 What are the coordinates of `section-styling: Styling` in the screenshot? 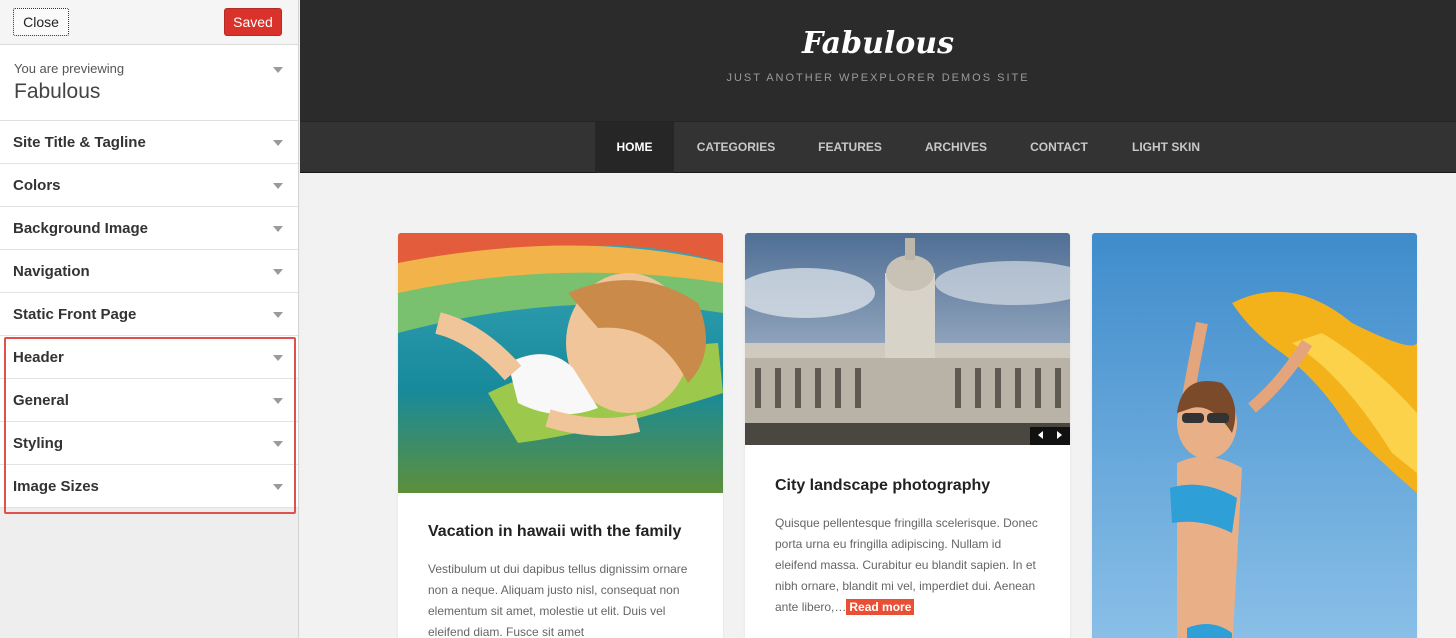 It's located at (149, 443).